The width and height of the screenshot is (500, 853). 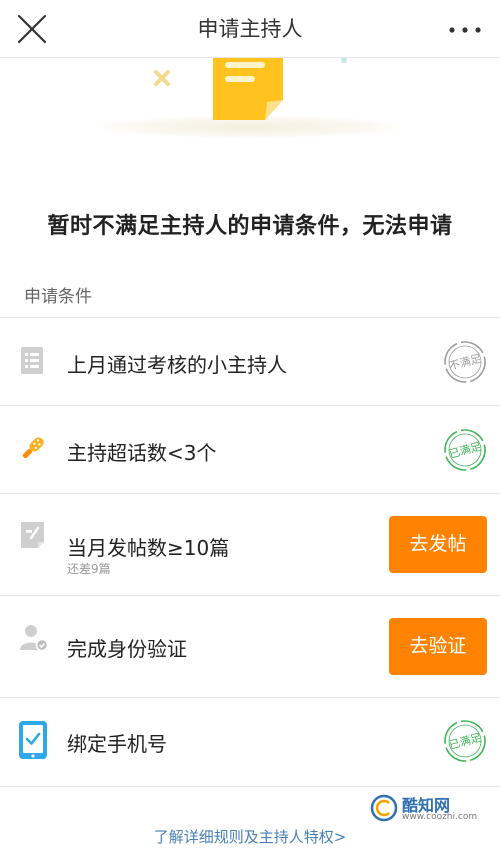 What do you see at coordinates (384, 808) in the screenshot?
I see `watermark-logo-icon` at bounding box center [384, 808].